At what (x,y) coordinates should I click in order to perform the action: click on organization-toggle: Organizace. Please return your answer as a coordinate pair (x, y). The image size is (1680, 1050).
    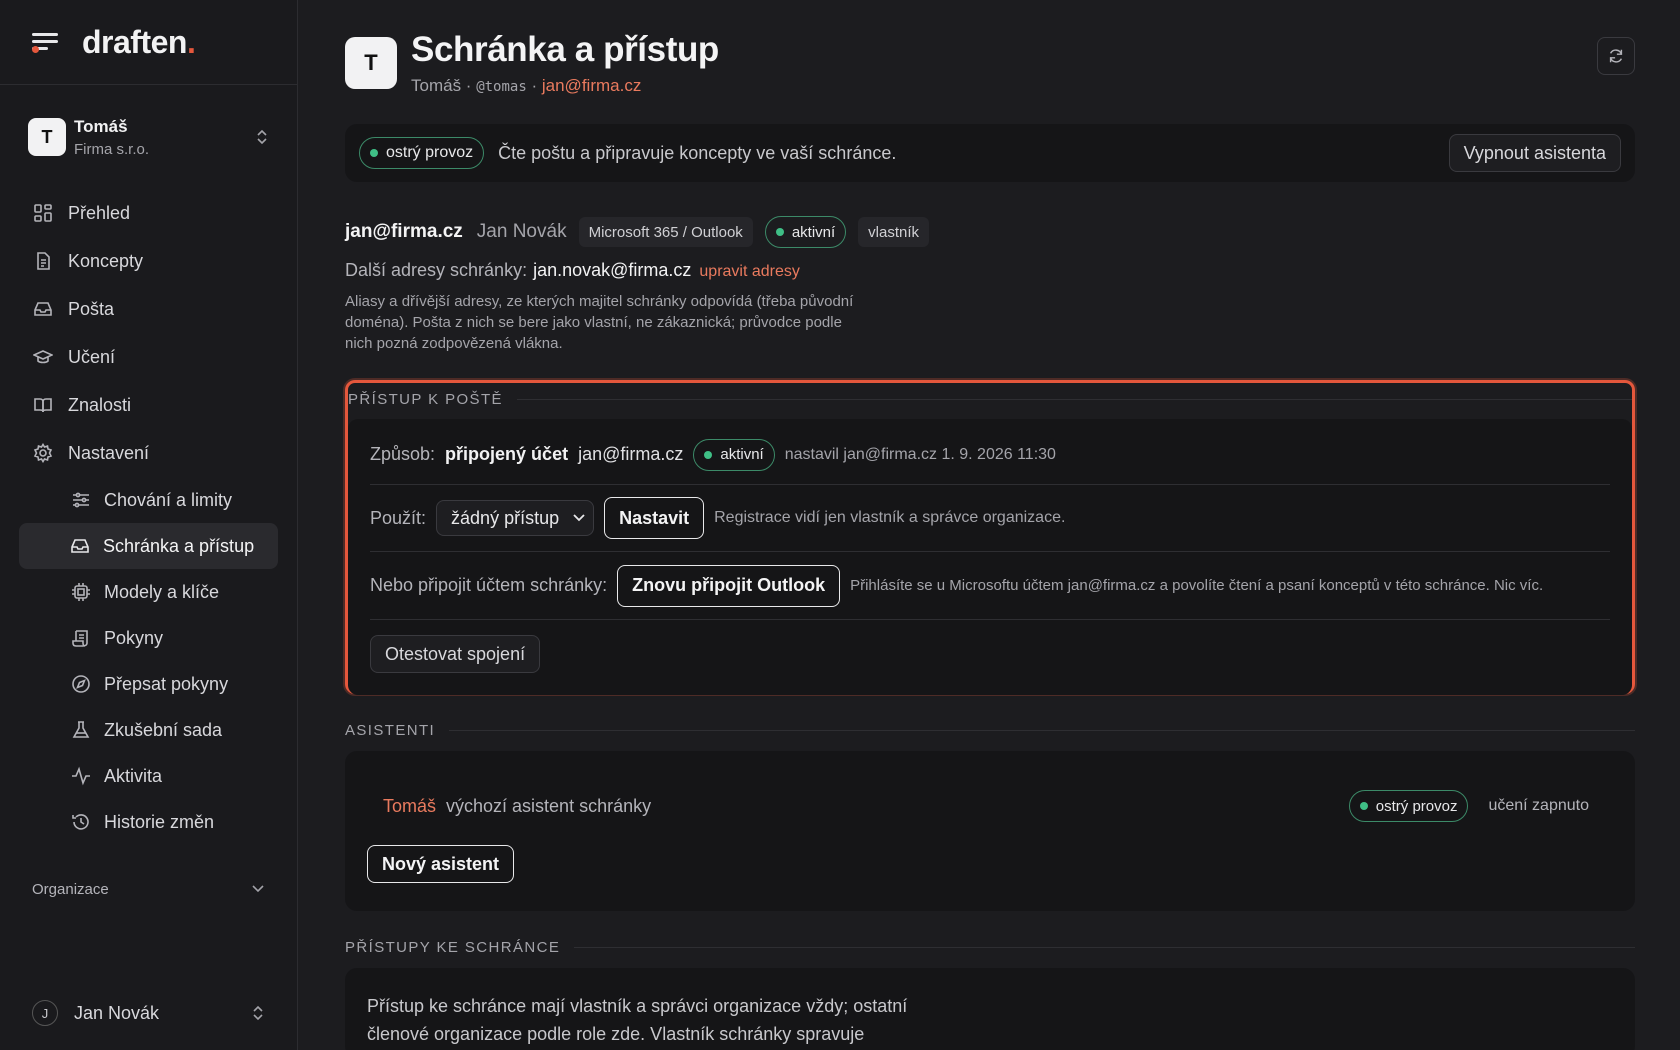
    Looking at the image, I should click on (148, 889).